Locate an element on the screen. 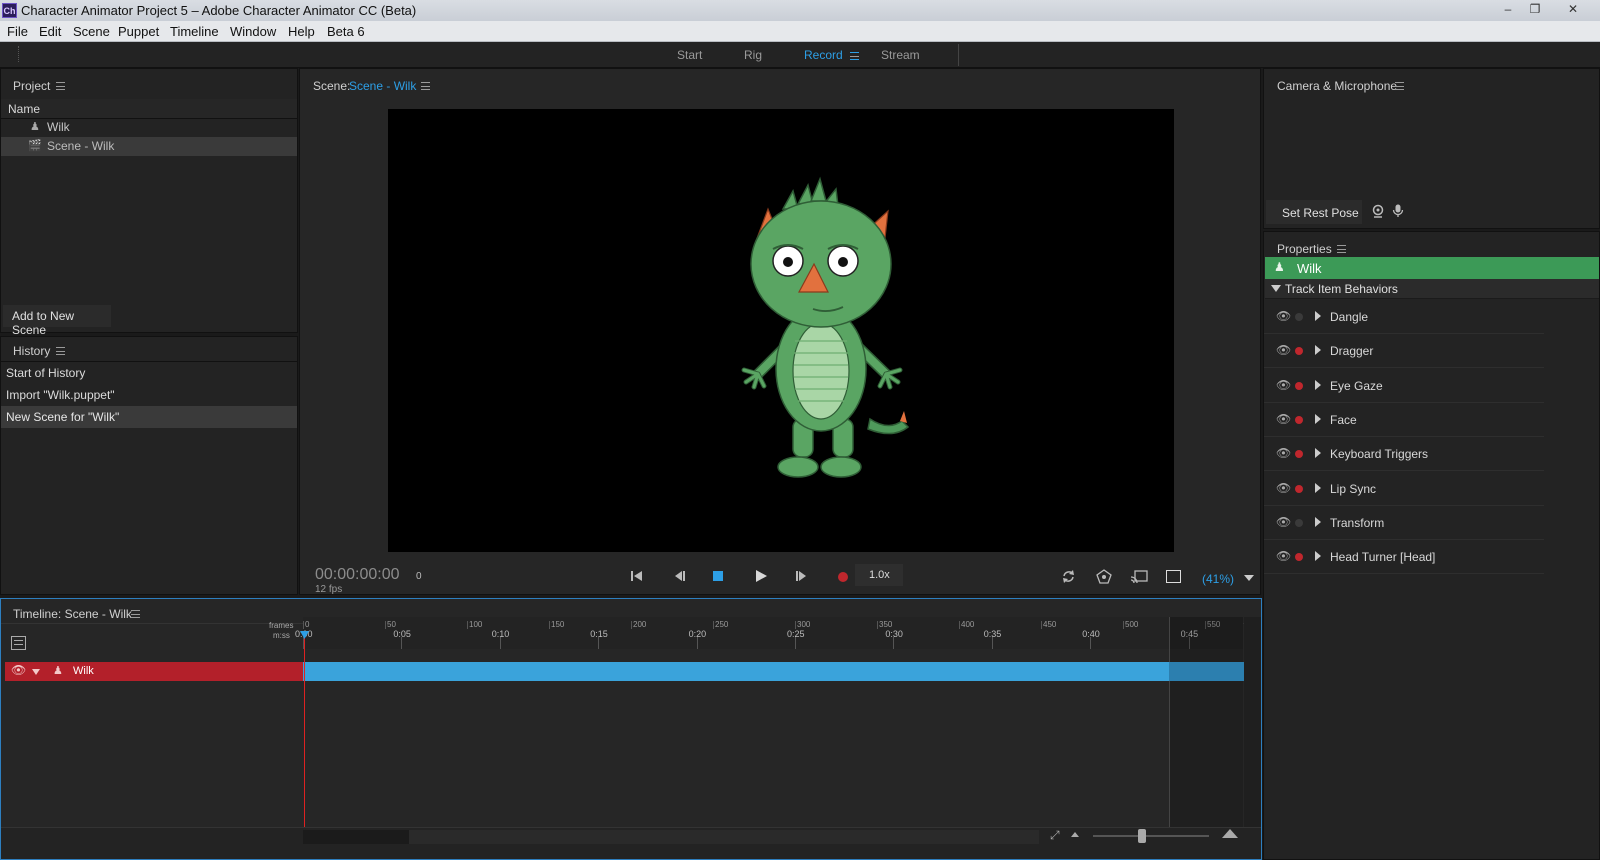 The image size is (1600, 860). workspace-start: Start is located at coordinates (689, 55).